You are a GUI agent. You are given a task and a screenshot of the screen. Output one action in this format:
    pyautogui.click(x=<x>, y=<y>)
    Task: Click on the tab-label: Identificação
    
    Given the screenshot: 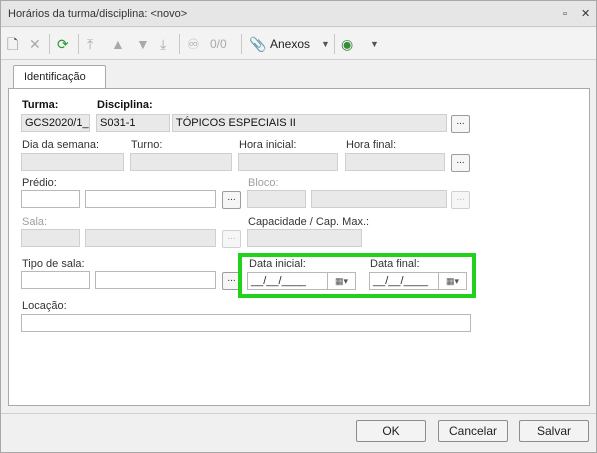 What is the action you would take?
    pyautogui.click(x=55, y=77)
    